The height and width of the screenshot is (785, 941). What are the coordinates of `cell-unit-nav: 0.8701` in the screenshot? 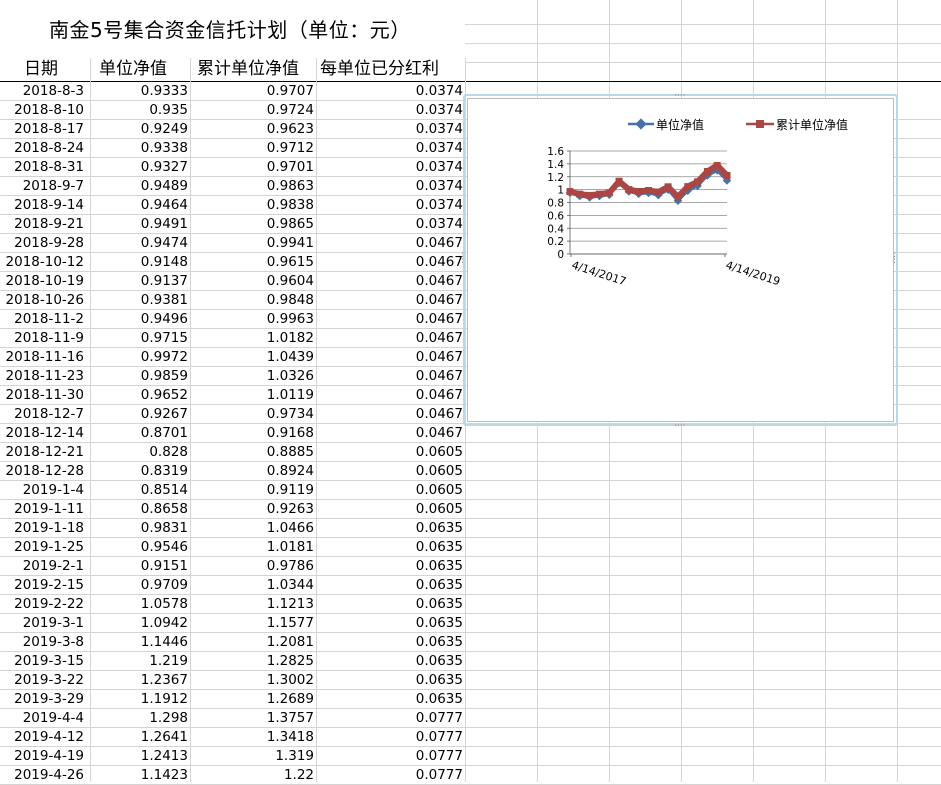 It's located at (140, 433).